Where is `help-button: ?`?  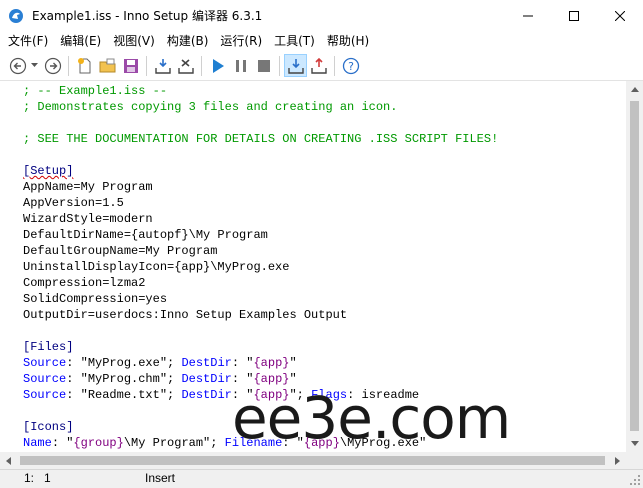 help-button: ? is located at coordinates (350, 65).